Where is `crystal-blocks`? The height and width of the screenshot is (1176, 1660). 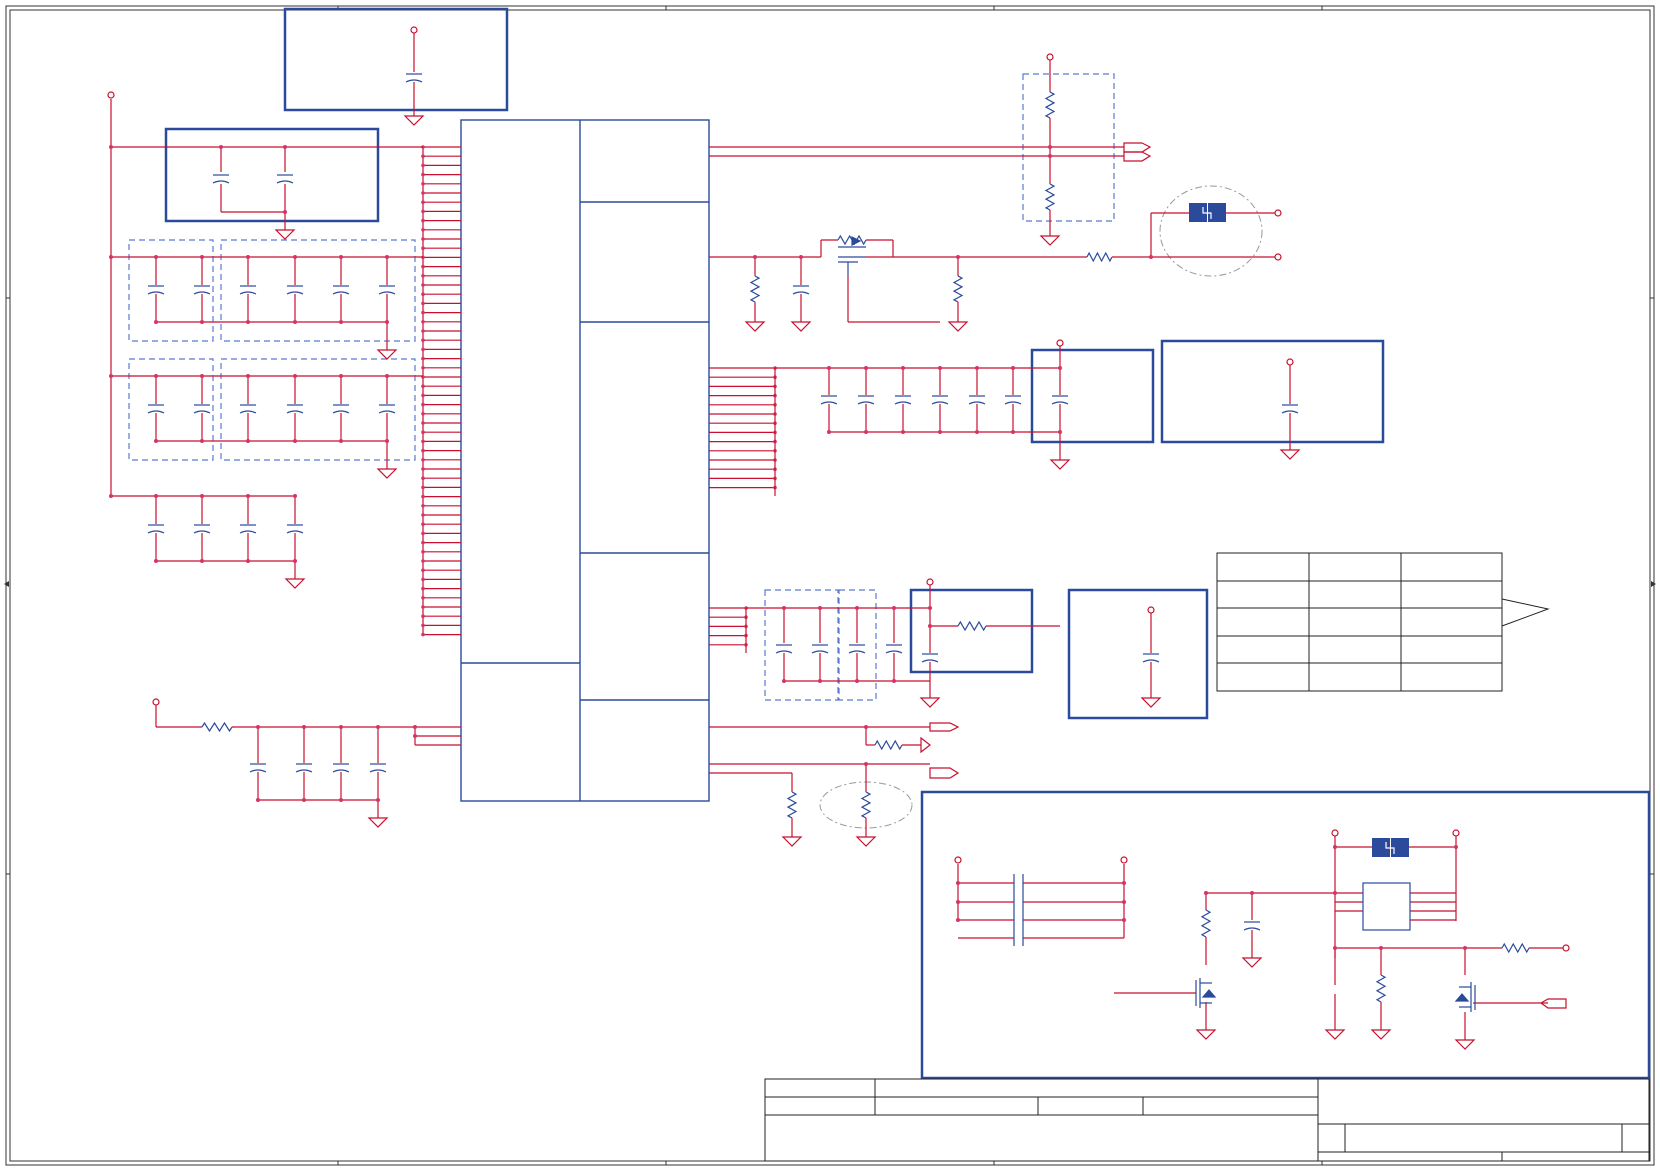 crystal-blocks is located at coordinates (1299, 530).